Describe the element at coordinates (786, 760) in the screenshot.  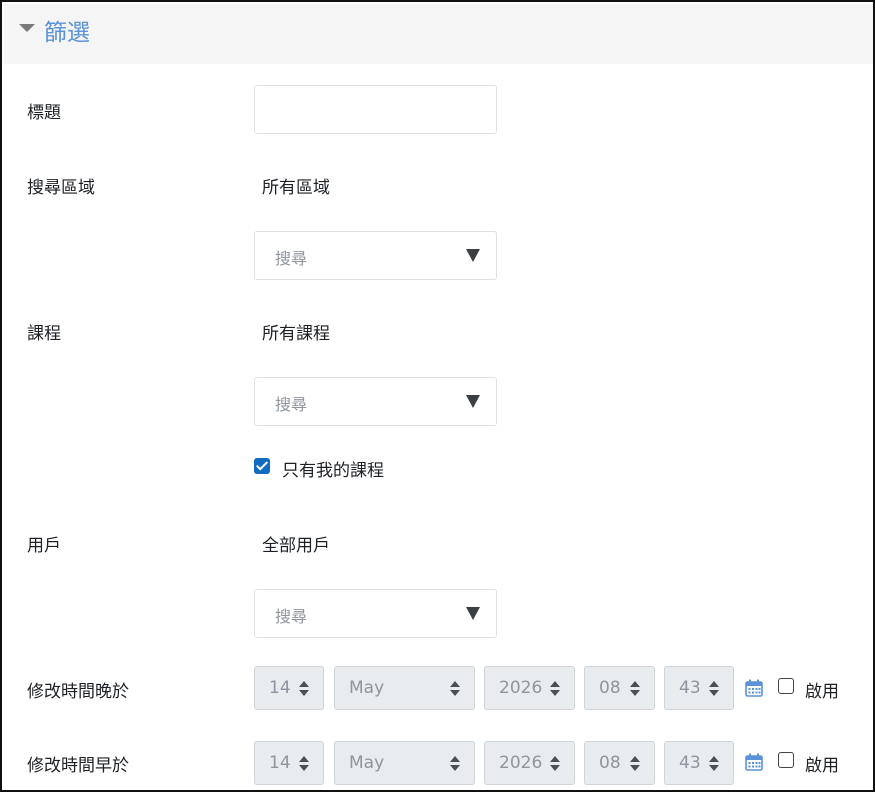
I see `modified-before-enable-checkbox` at that location.